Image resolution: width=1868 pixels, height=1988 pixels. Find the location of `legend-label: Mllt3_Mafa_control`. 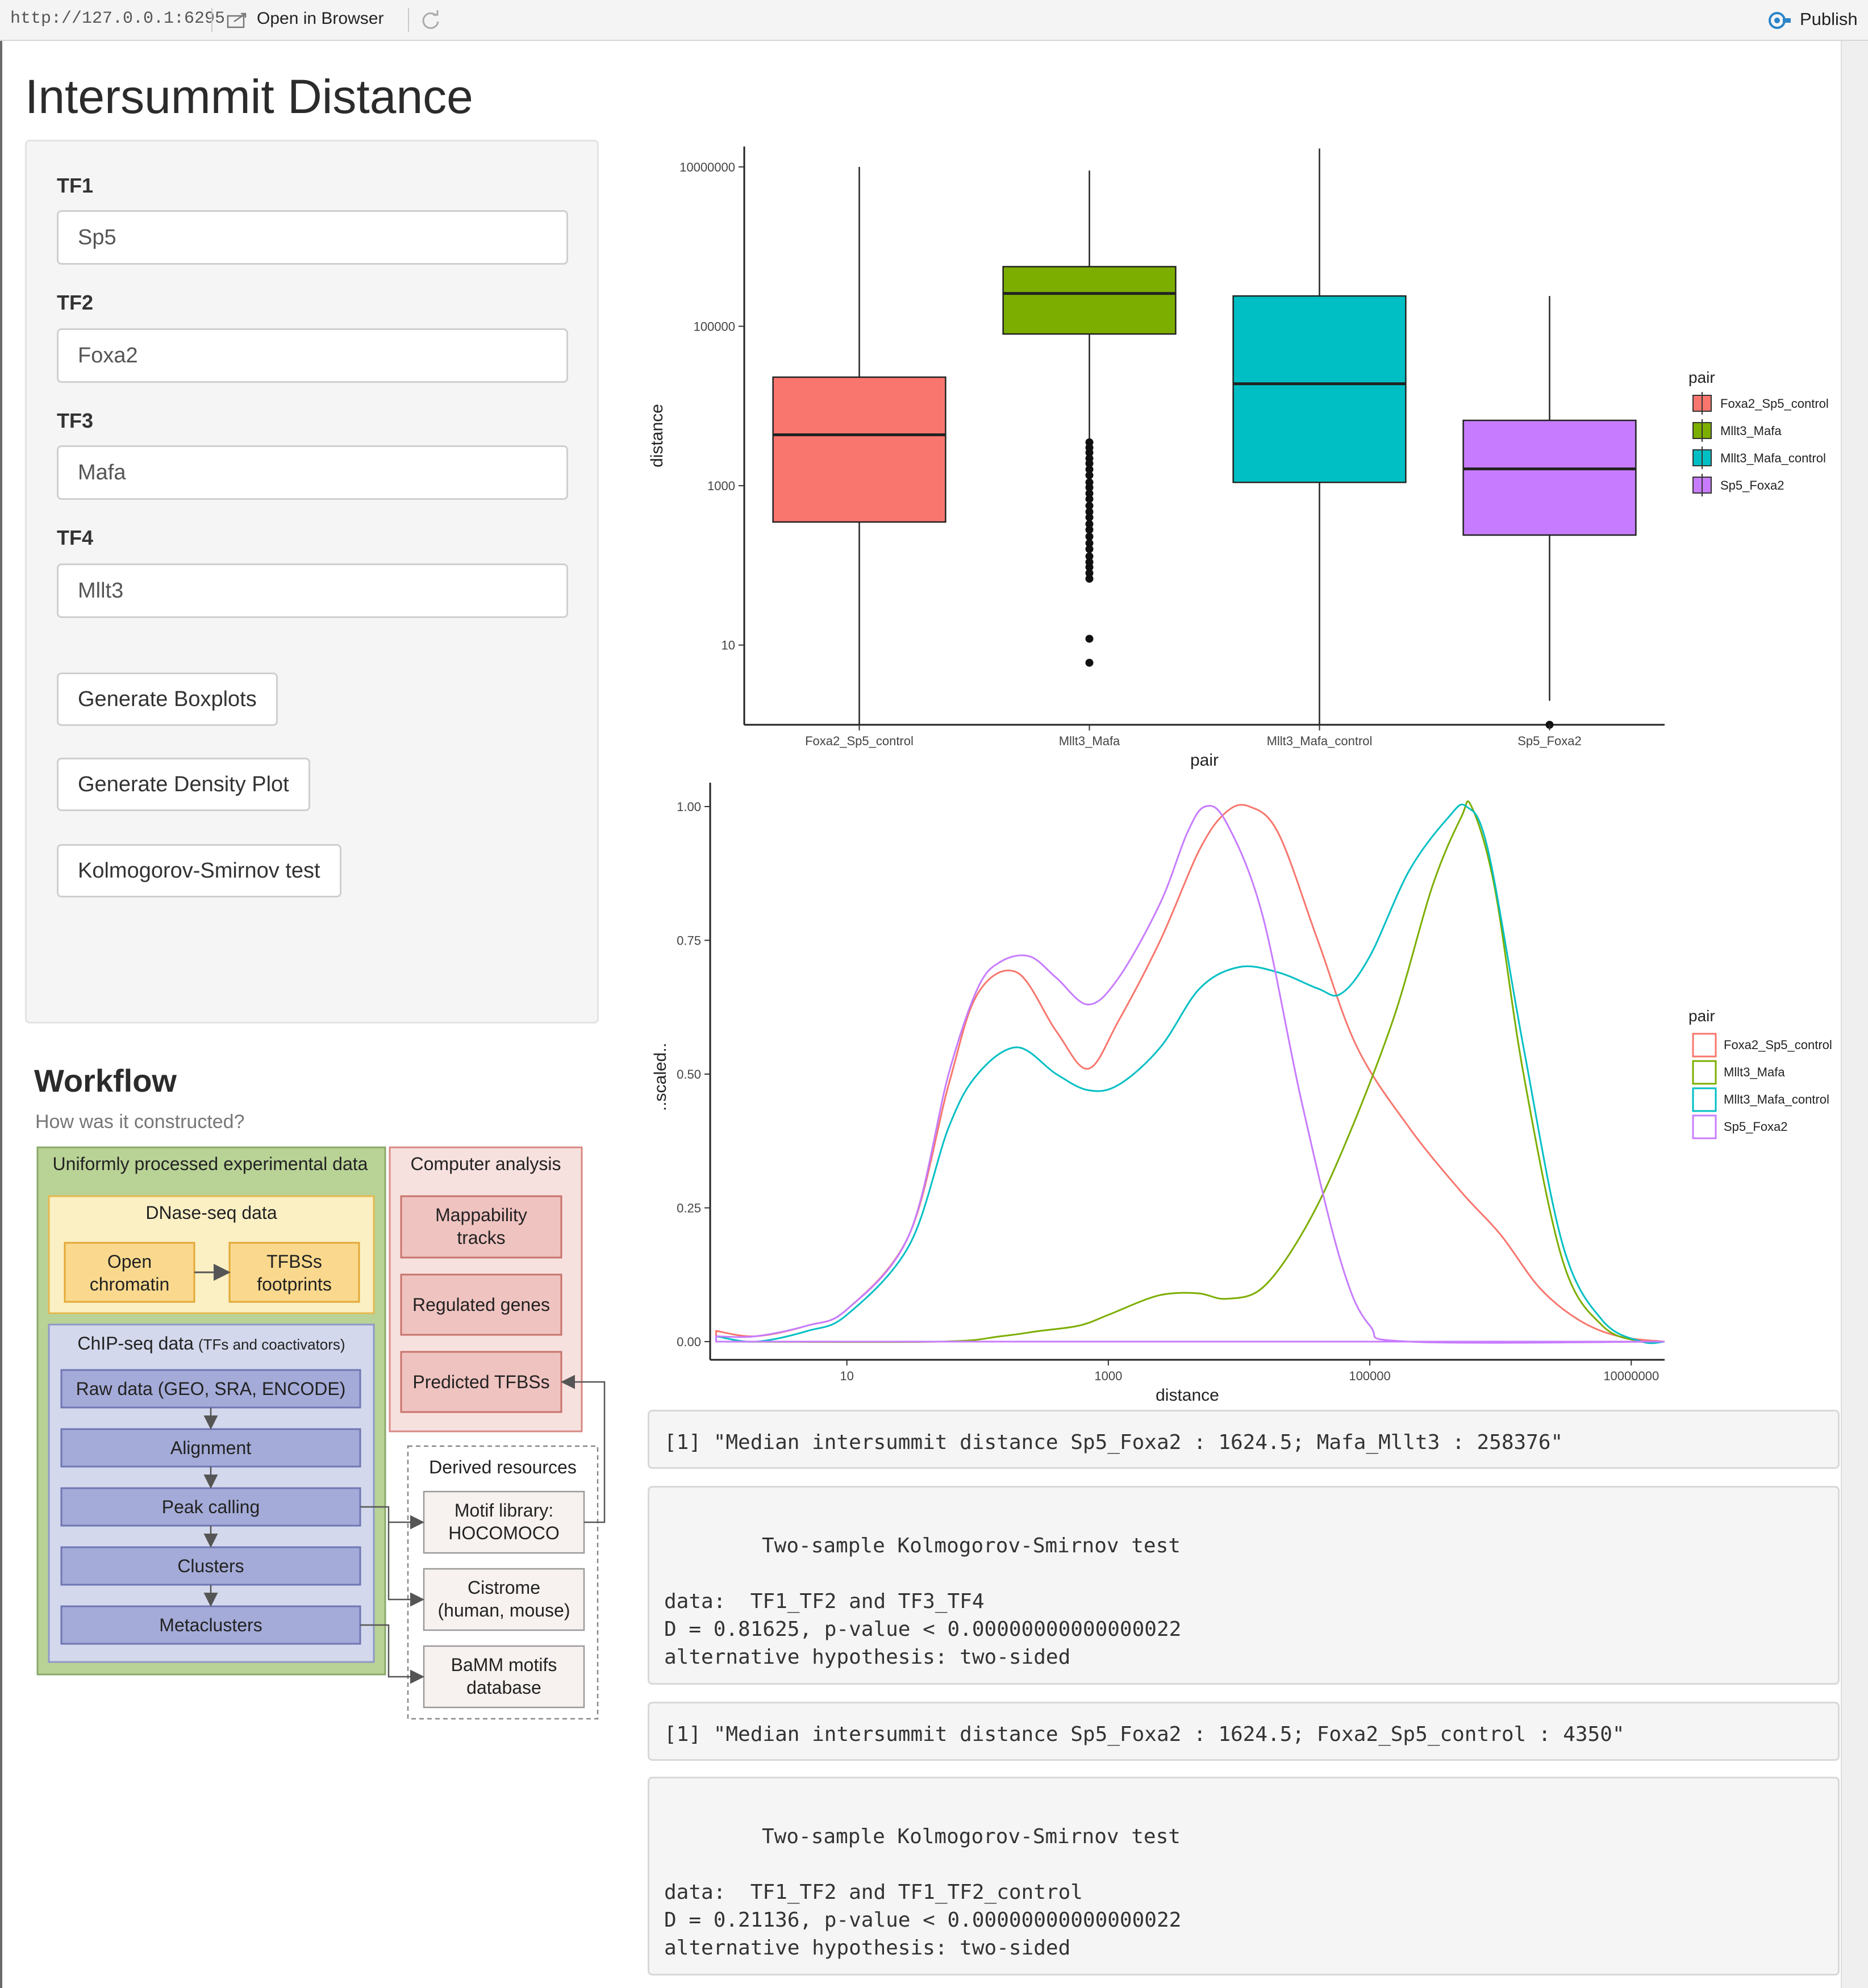

legend-label: Mllt3_Mafa_control is located at coordinates (1777, 1099).